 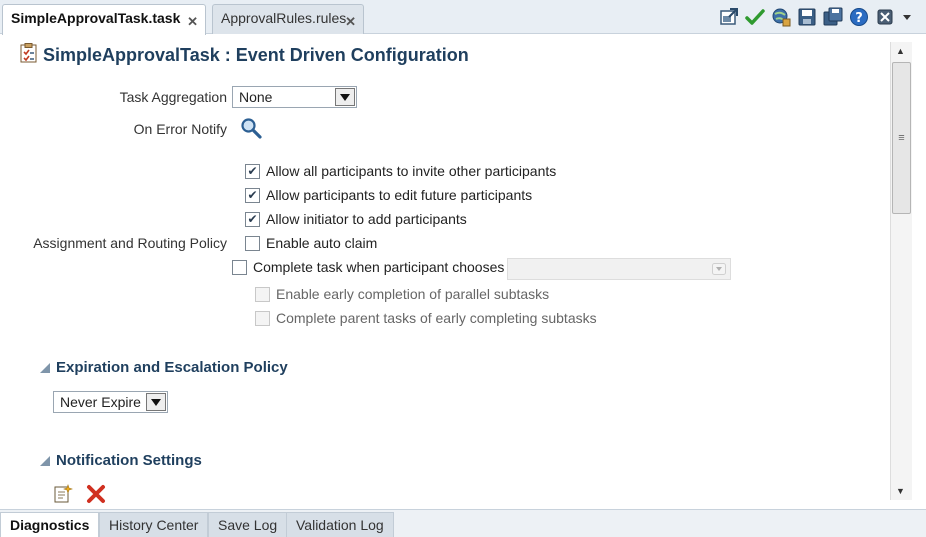 I want to click on help-icon: ?, so click(x=859, y=17).